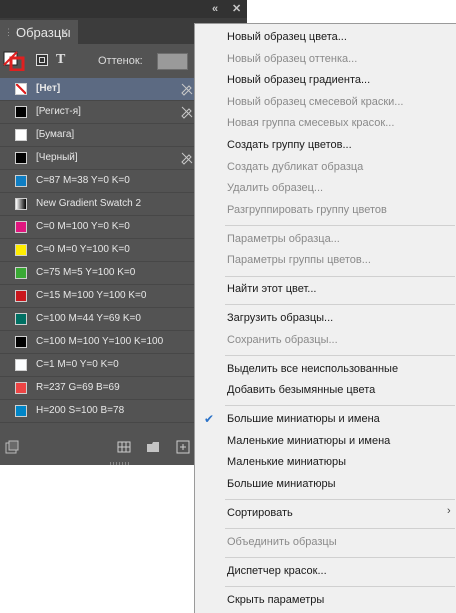 This screenshot has width=456, height=613. I want to click on swatch-row: C=100 M=44 Y=69 K=0, so click(97, 319).